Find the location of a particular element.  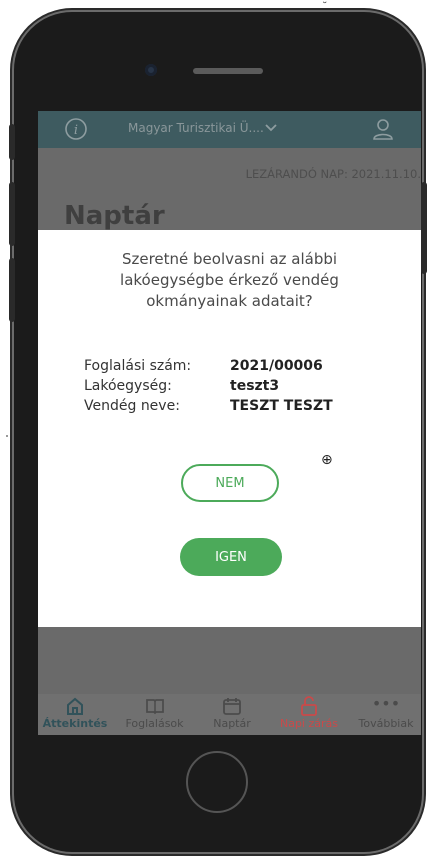

booking-number-label: Foglalási szám: is located at coordinates (138, 366).